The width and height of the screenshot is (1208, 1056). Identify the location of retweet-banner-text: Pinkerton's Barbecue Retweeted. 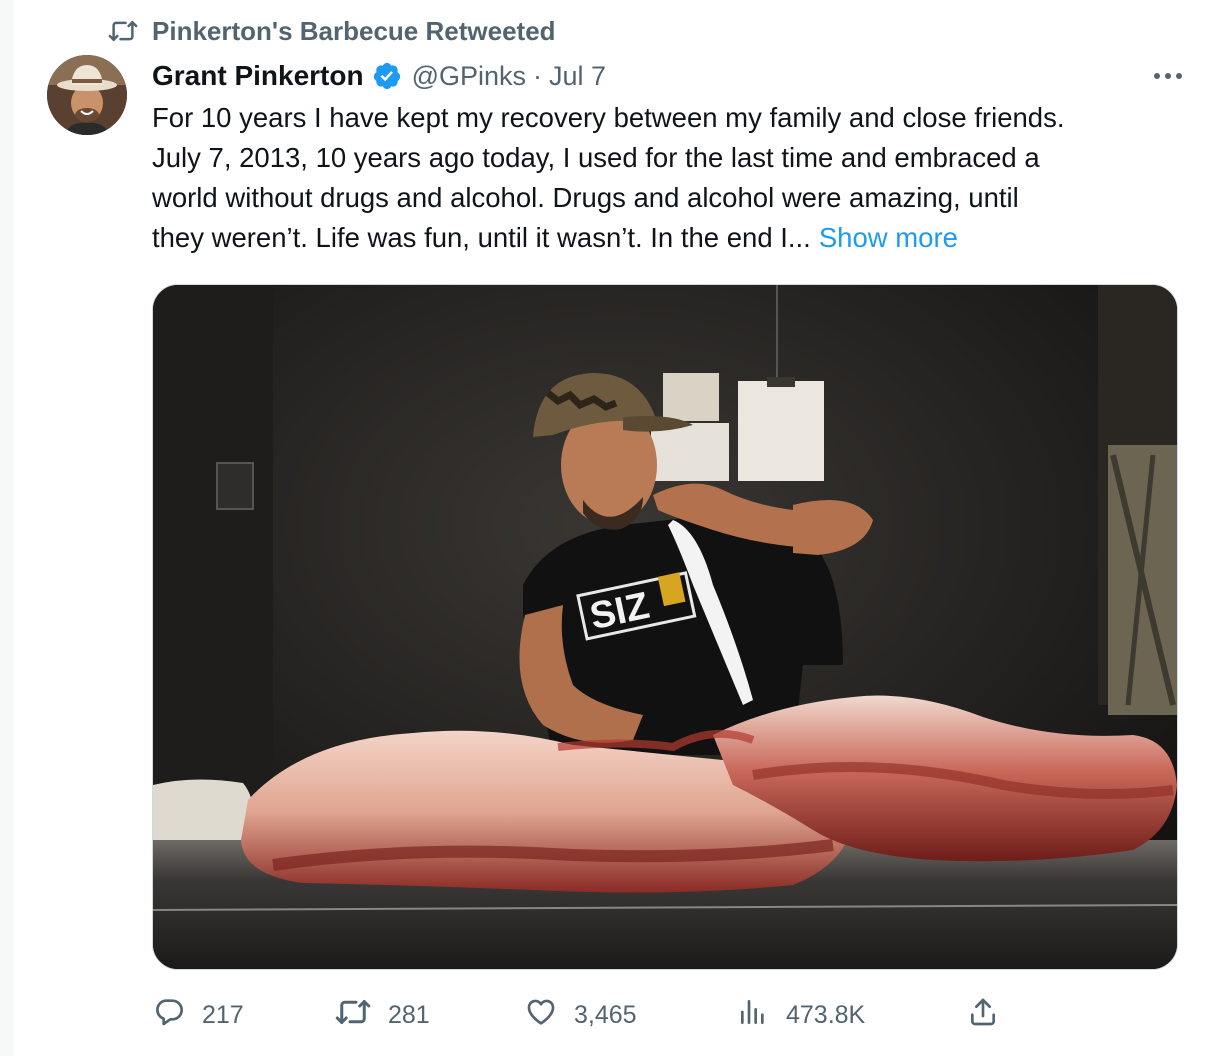
(354, 30).